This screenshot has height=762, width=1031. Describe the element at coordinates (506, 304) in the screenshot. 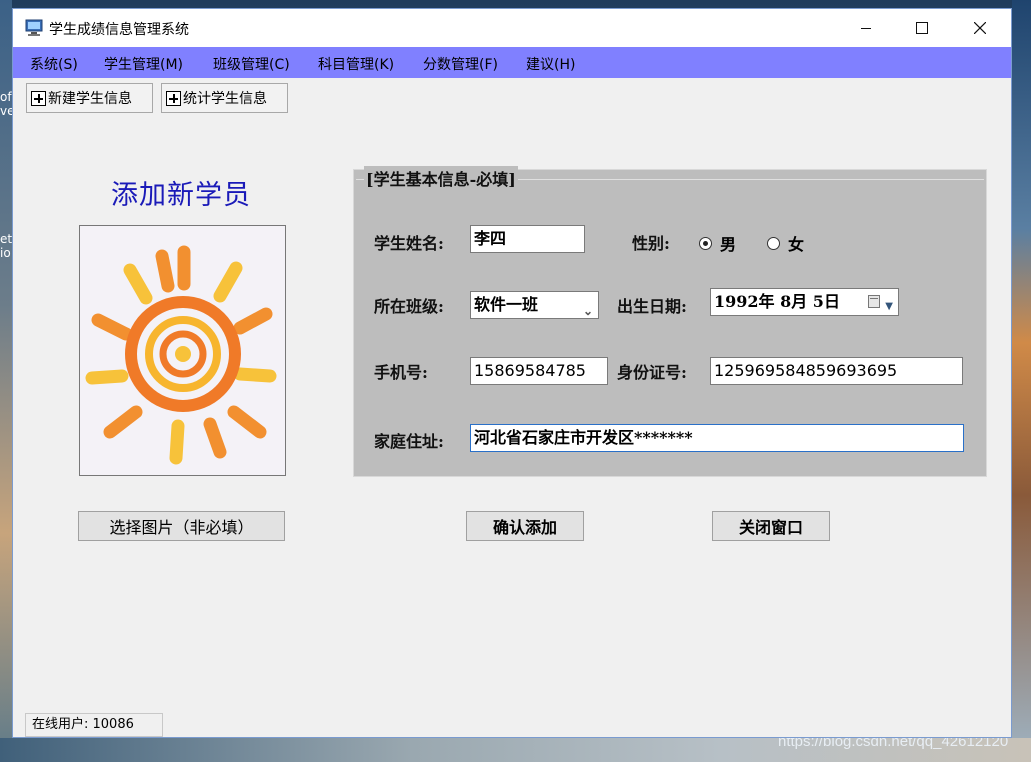

I see `class-select-value: 软件一班` at that location.